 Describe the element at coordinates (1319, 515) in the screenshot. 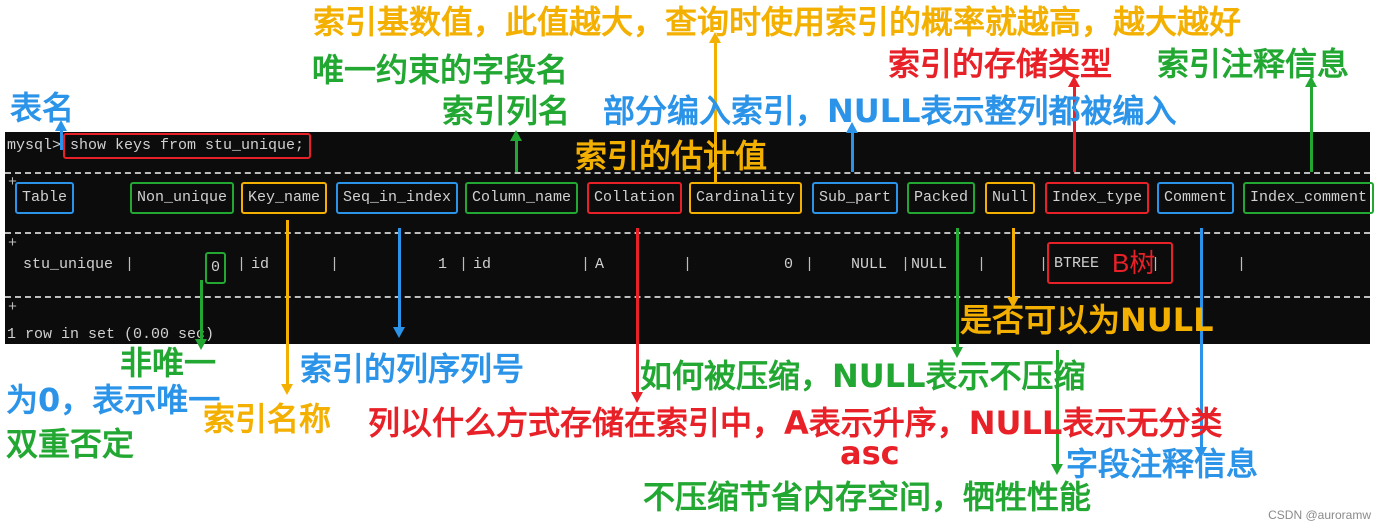

I see `watermark: CSDN @auroramw` at that location.